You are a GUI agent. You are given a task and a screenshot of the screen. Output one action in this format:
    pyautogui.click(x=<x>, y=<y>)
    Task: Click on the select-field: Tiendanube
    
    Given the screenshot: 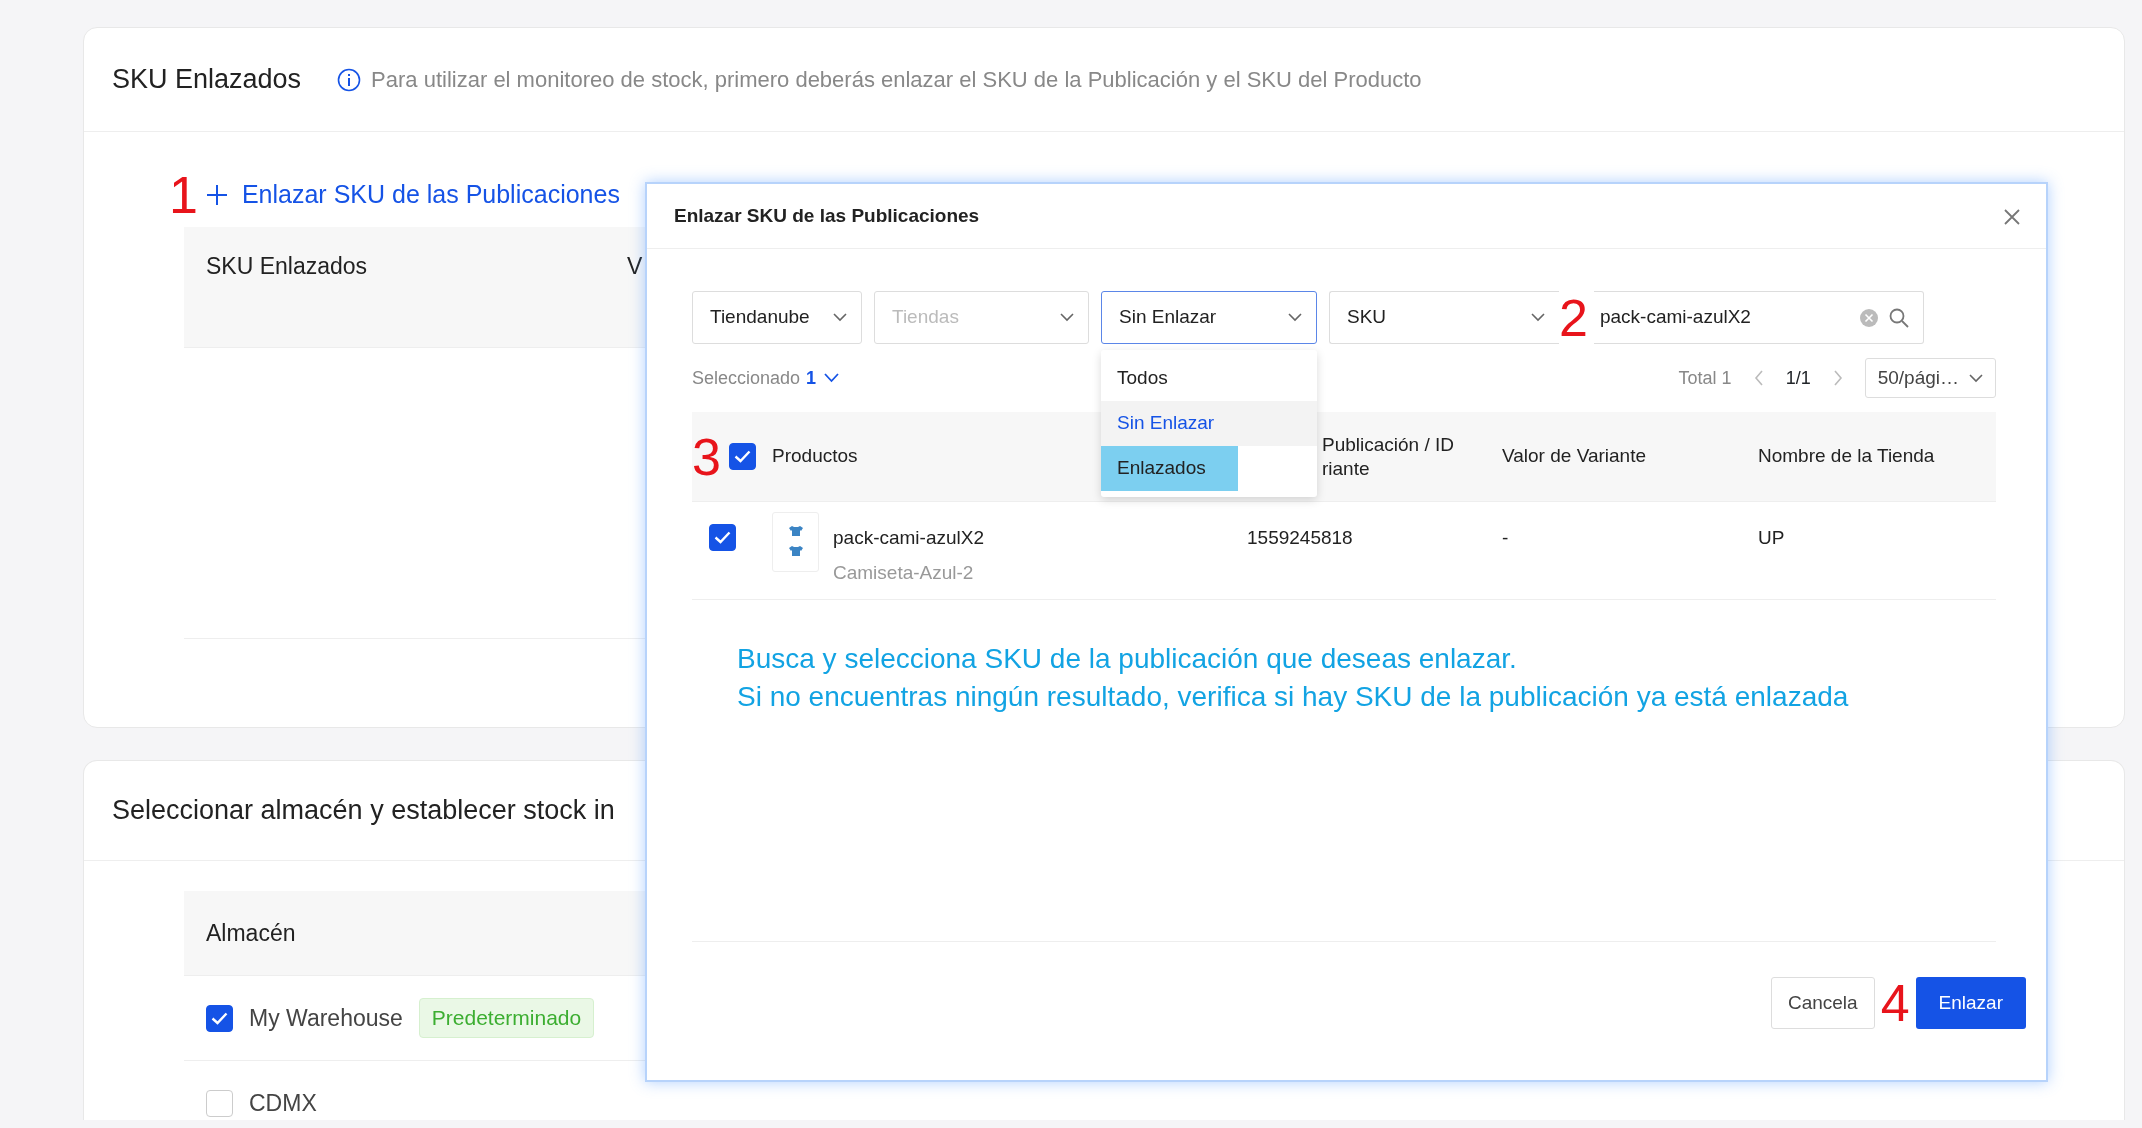 What is the action you would take?
    pyautogui.click(x=777, y=317)
    